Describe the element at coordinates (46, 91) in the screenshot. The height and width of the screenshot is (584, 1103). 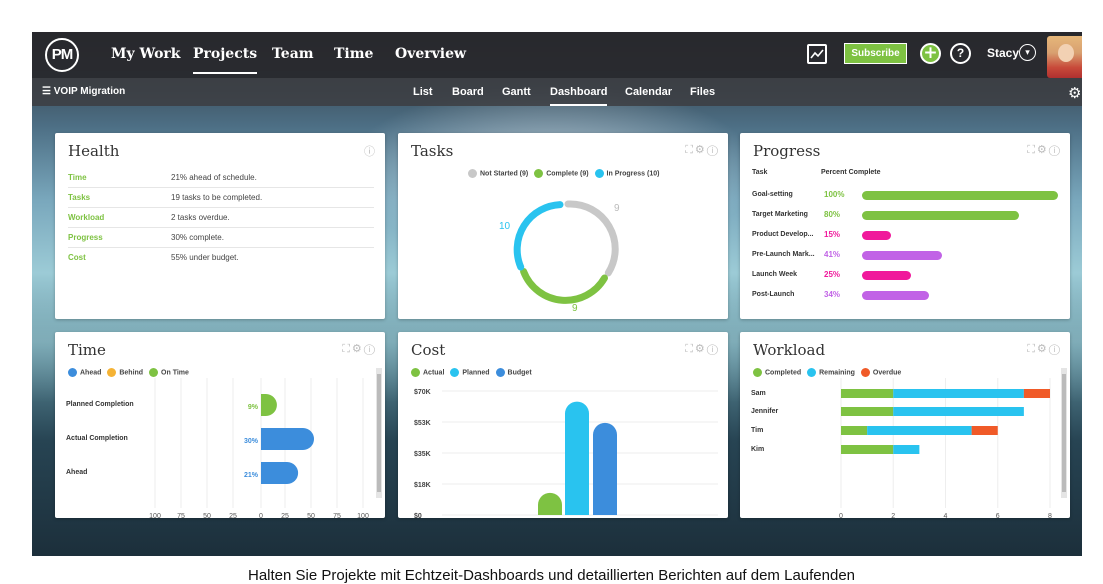
I see `hamburger-icon: ☰` at that location.